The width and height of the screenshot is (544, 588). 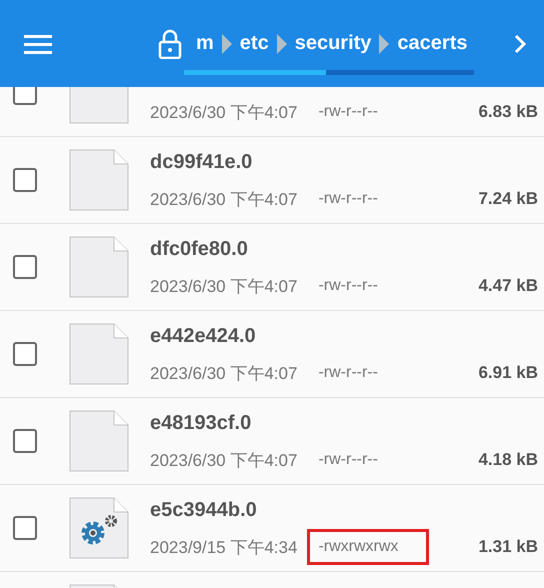 What do you see at coordinates (201, 423) in the screenshot?
I see `file-name: e48193cf.0` at bounding box center [201, 423].